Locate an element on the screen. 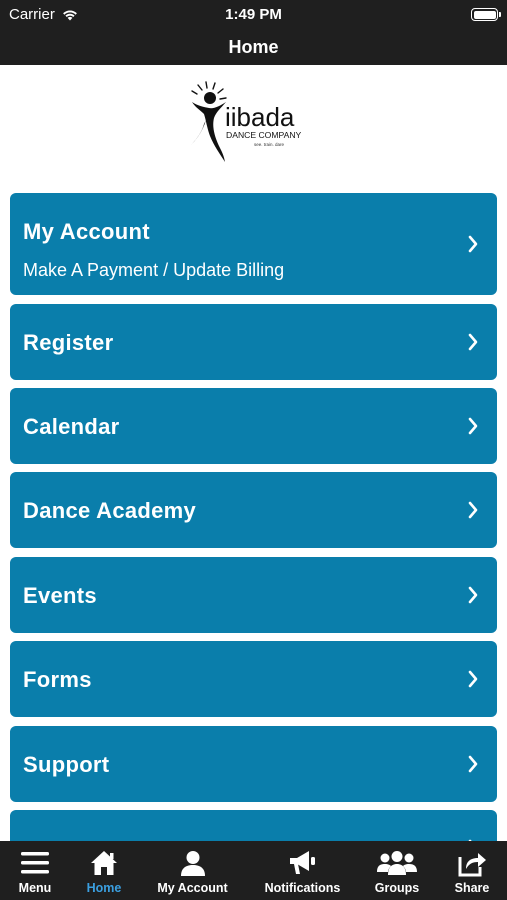 The width and height of the screenshot is (507, 900). menu-item-title: Dance Academy is located at coordinates (110, 510).